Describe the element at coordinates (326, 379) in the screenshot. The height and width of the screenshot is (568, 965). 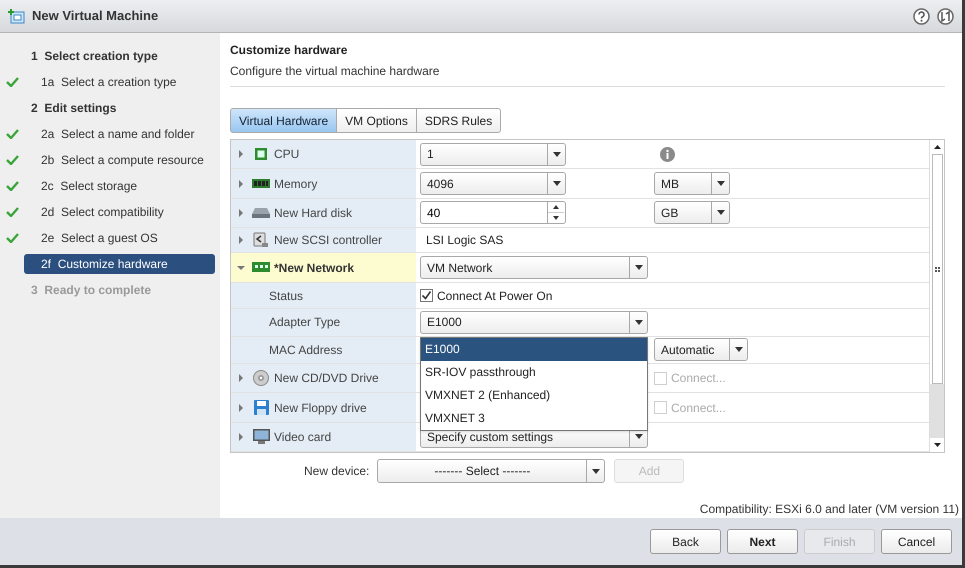
I see `device-label: New CD/DVD Drive` at that location.